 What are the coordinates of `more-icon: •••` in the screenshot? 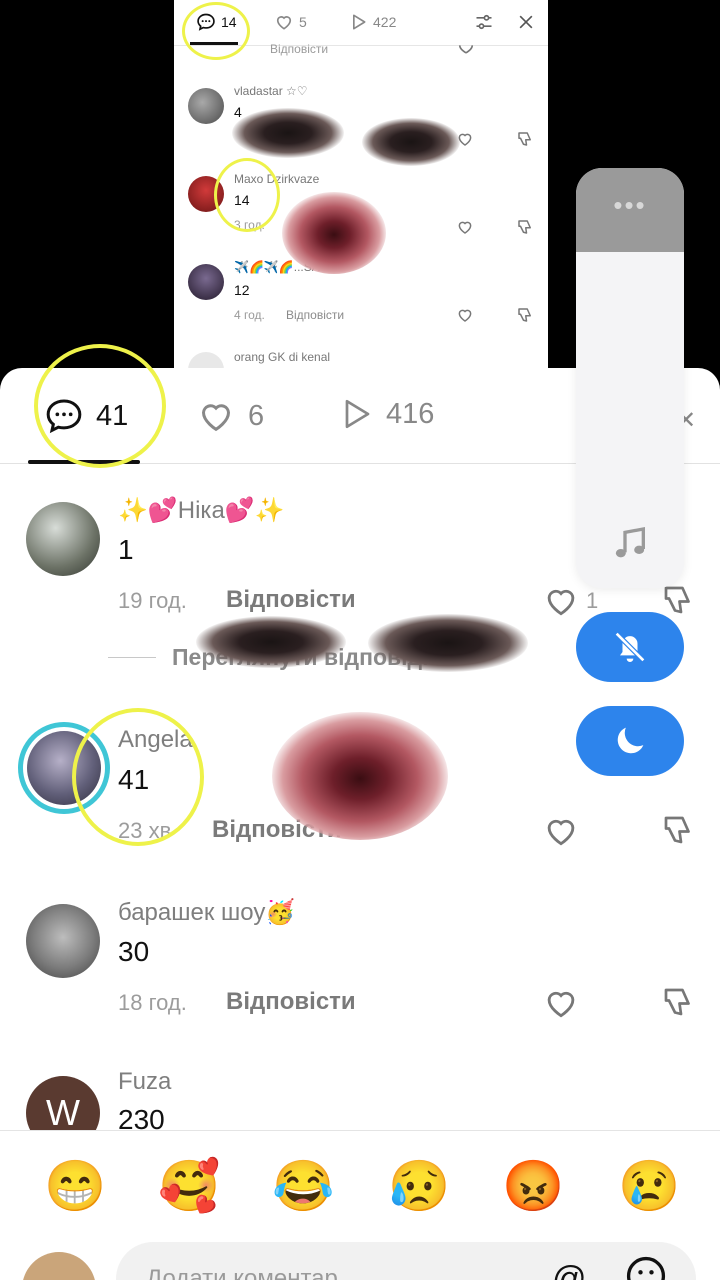 It's located at (630, 205).